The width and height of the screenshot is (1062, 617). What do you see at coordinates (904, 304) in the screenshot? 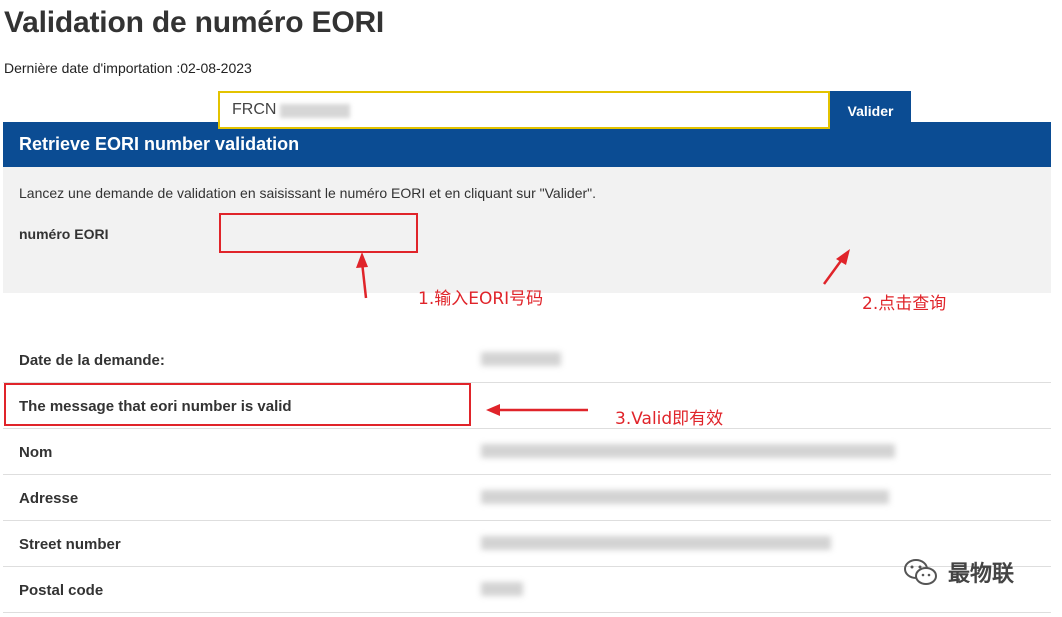
I see `annotation-step2: 2.点击查询` at bounding box center [904, 304].